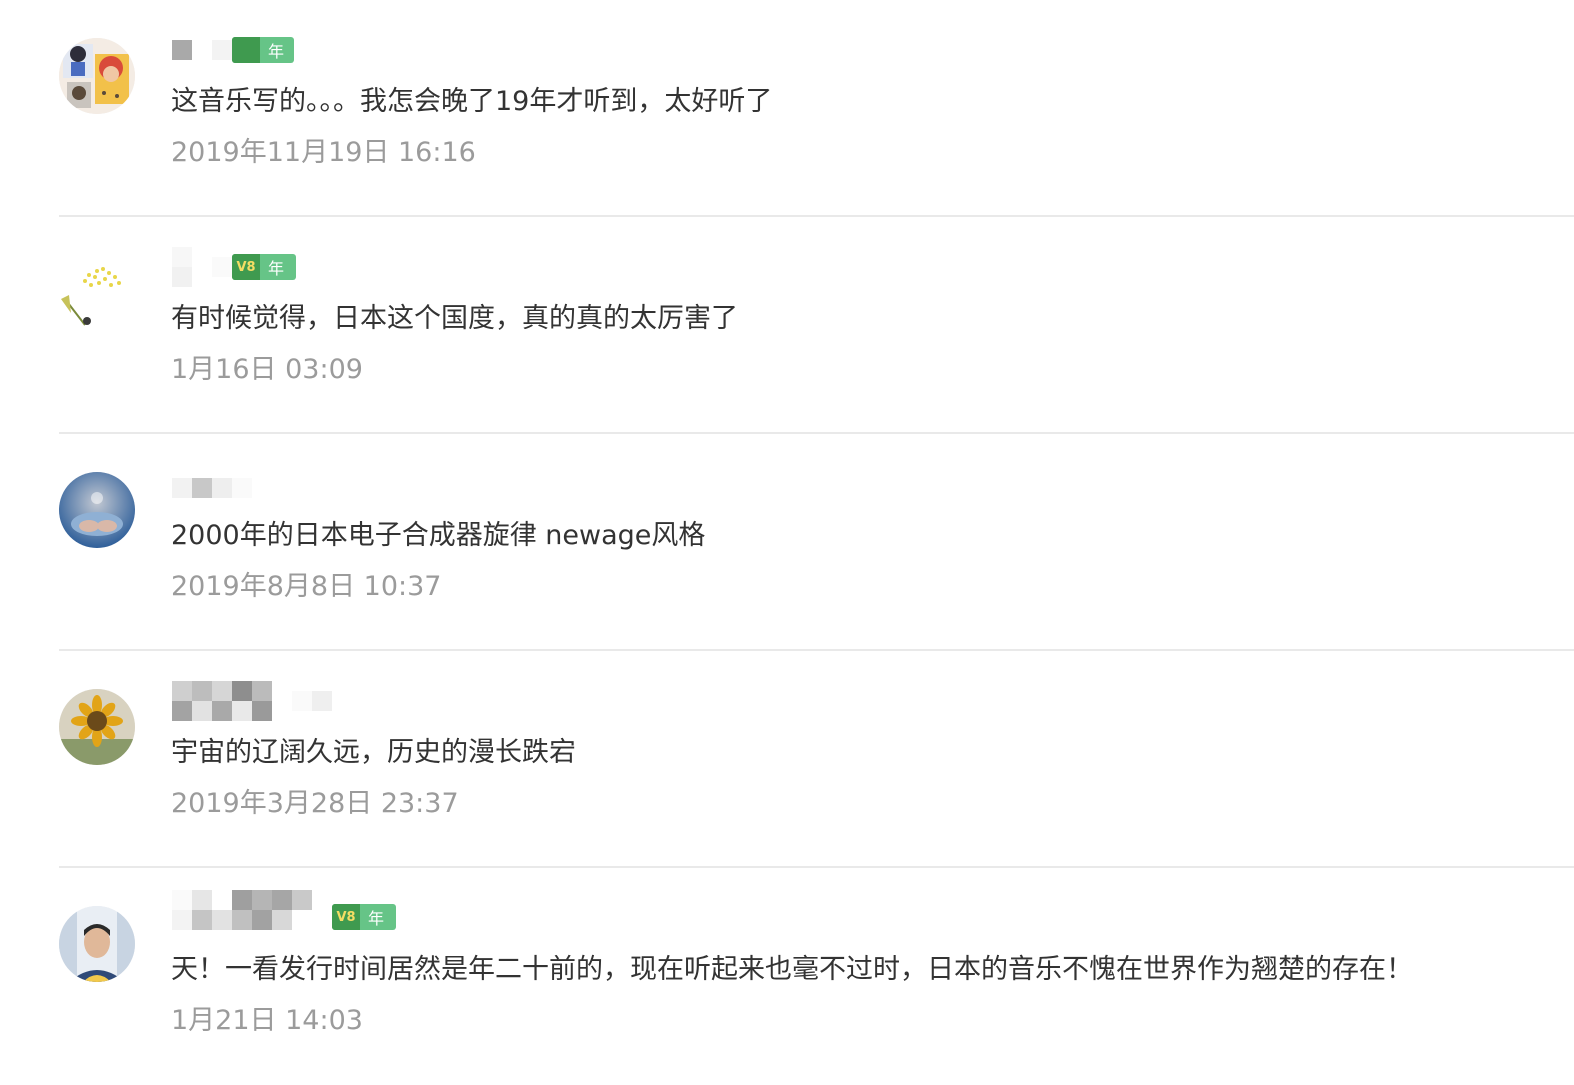  I want to click on comment-time: 1月16日 03:09, so click(267, 369).